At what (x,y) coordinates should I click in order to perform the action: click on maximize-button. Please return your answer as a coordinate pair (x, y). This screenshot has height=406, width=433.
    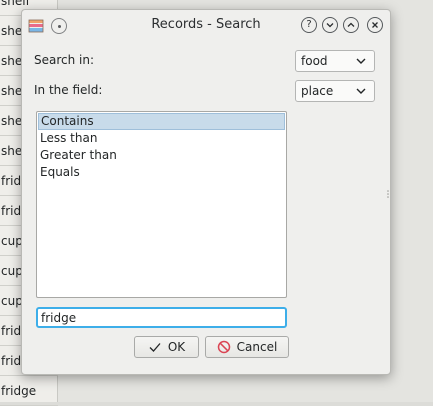
    Looking at the image, I should click on (351, 25).